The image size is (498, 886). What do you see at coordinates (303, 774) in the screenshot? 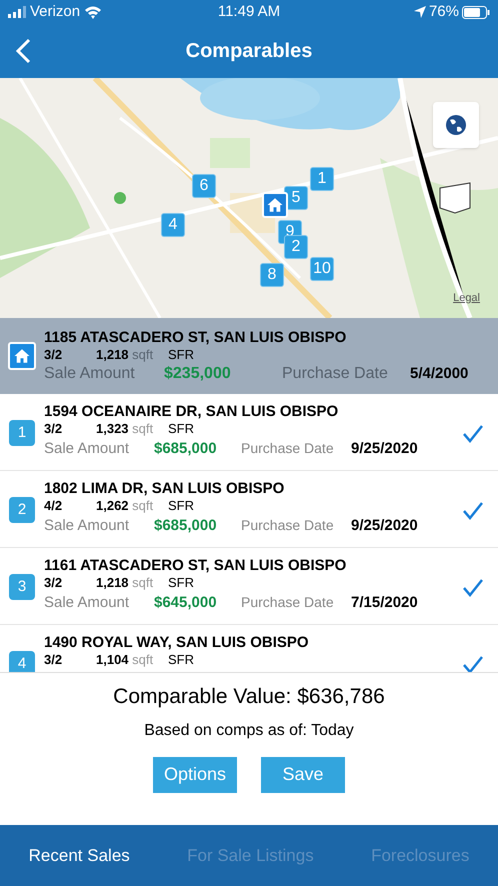
I see `action-button: Save` at bounding box center [303, 774].